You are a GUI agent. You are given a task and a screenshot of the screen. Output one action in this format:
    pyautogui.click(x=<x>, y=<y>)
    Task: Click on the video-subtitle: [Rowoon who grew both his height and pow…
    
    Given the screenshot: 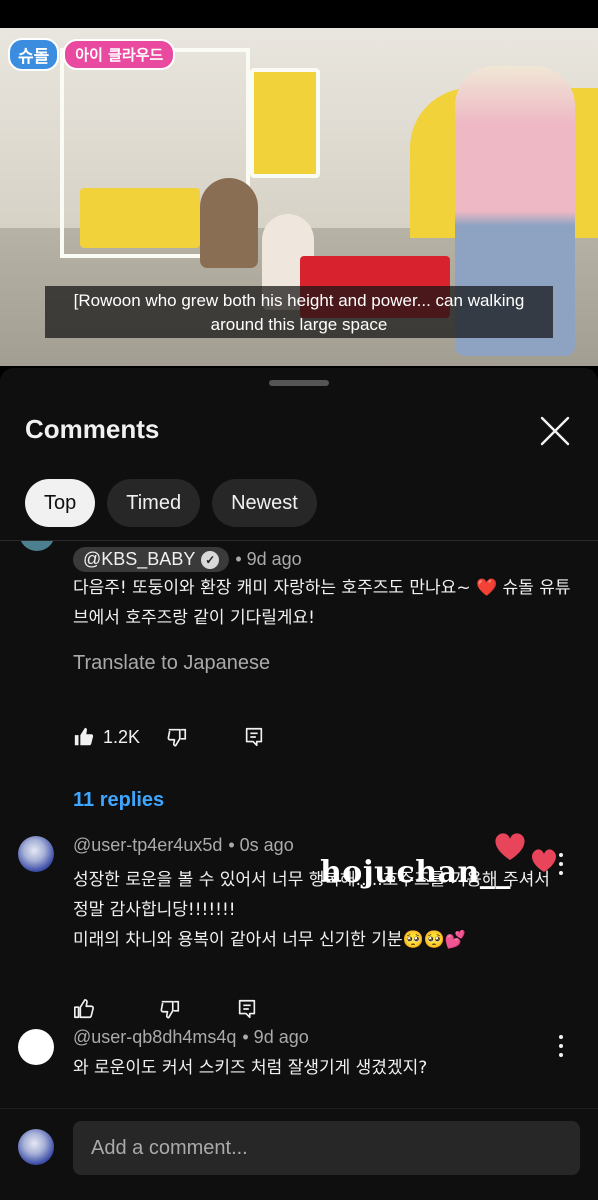 What is the action you would take?
    pyautogui.click(x=299, y=312)
    